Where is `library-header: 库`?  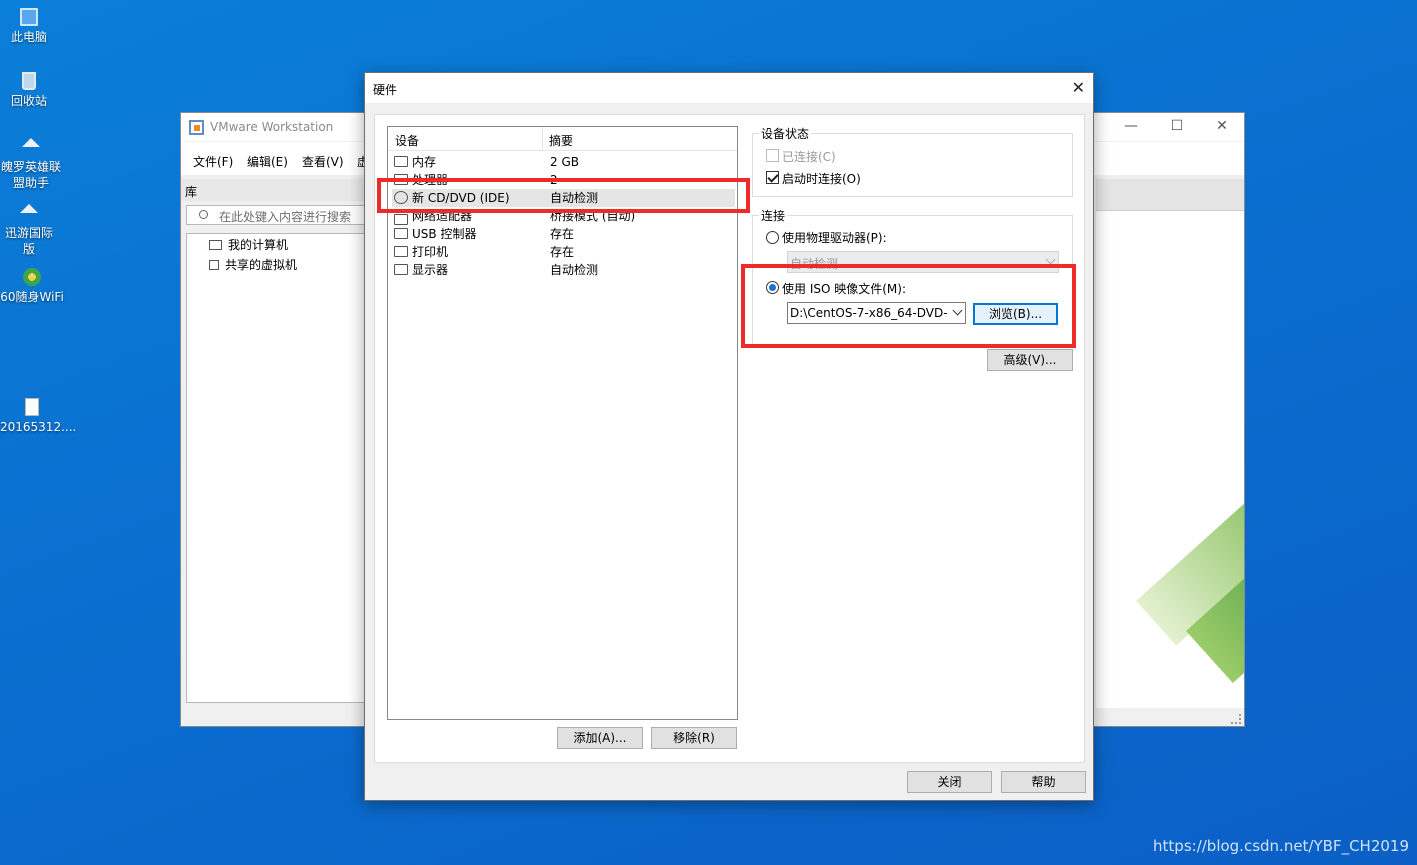 library-header: 库 is located at coordinates (273, 190).